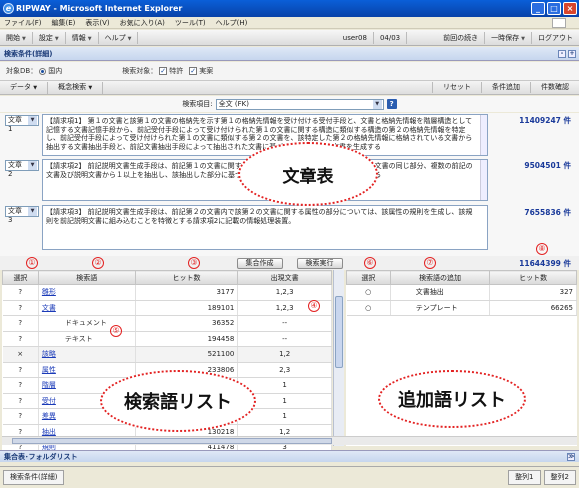 Image resolution: width=579 pixels, height=488 pixels. What do you see at coordinates (289, 456) in the screenshot?
I see `set-folder-bar: 集合表･フォルダリスト ≫` at bounding box center [289, 456].